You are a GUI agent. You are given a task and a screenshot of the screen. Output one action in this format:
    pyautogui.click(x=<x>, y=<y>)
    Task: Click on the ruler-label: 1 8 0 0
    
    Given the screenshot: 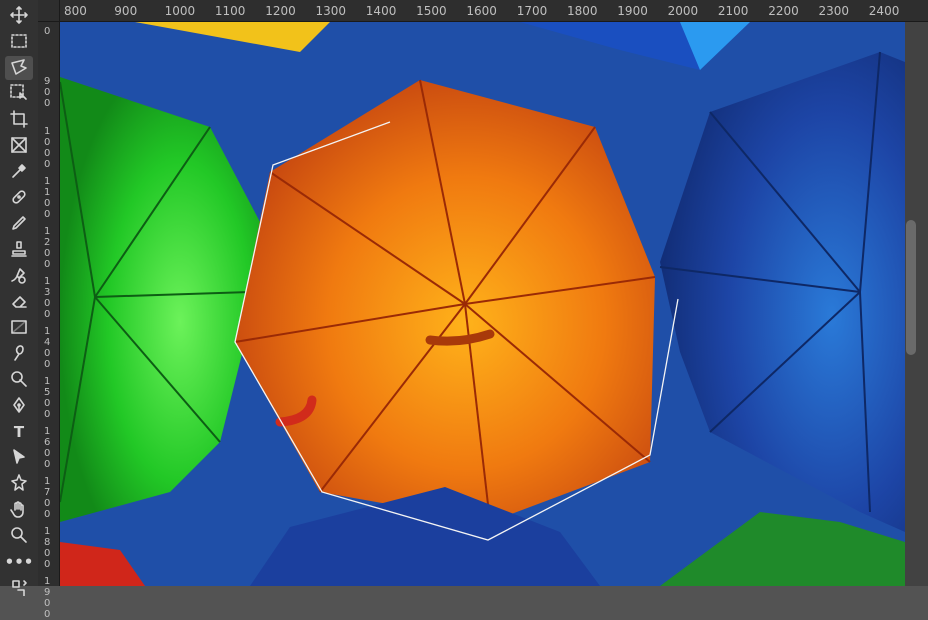 What is the action you would take?
    pyautogui.click(x=47, y=548)
    